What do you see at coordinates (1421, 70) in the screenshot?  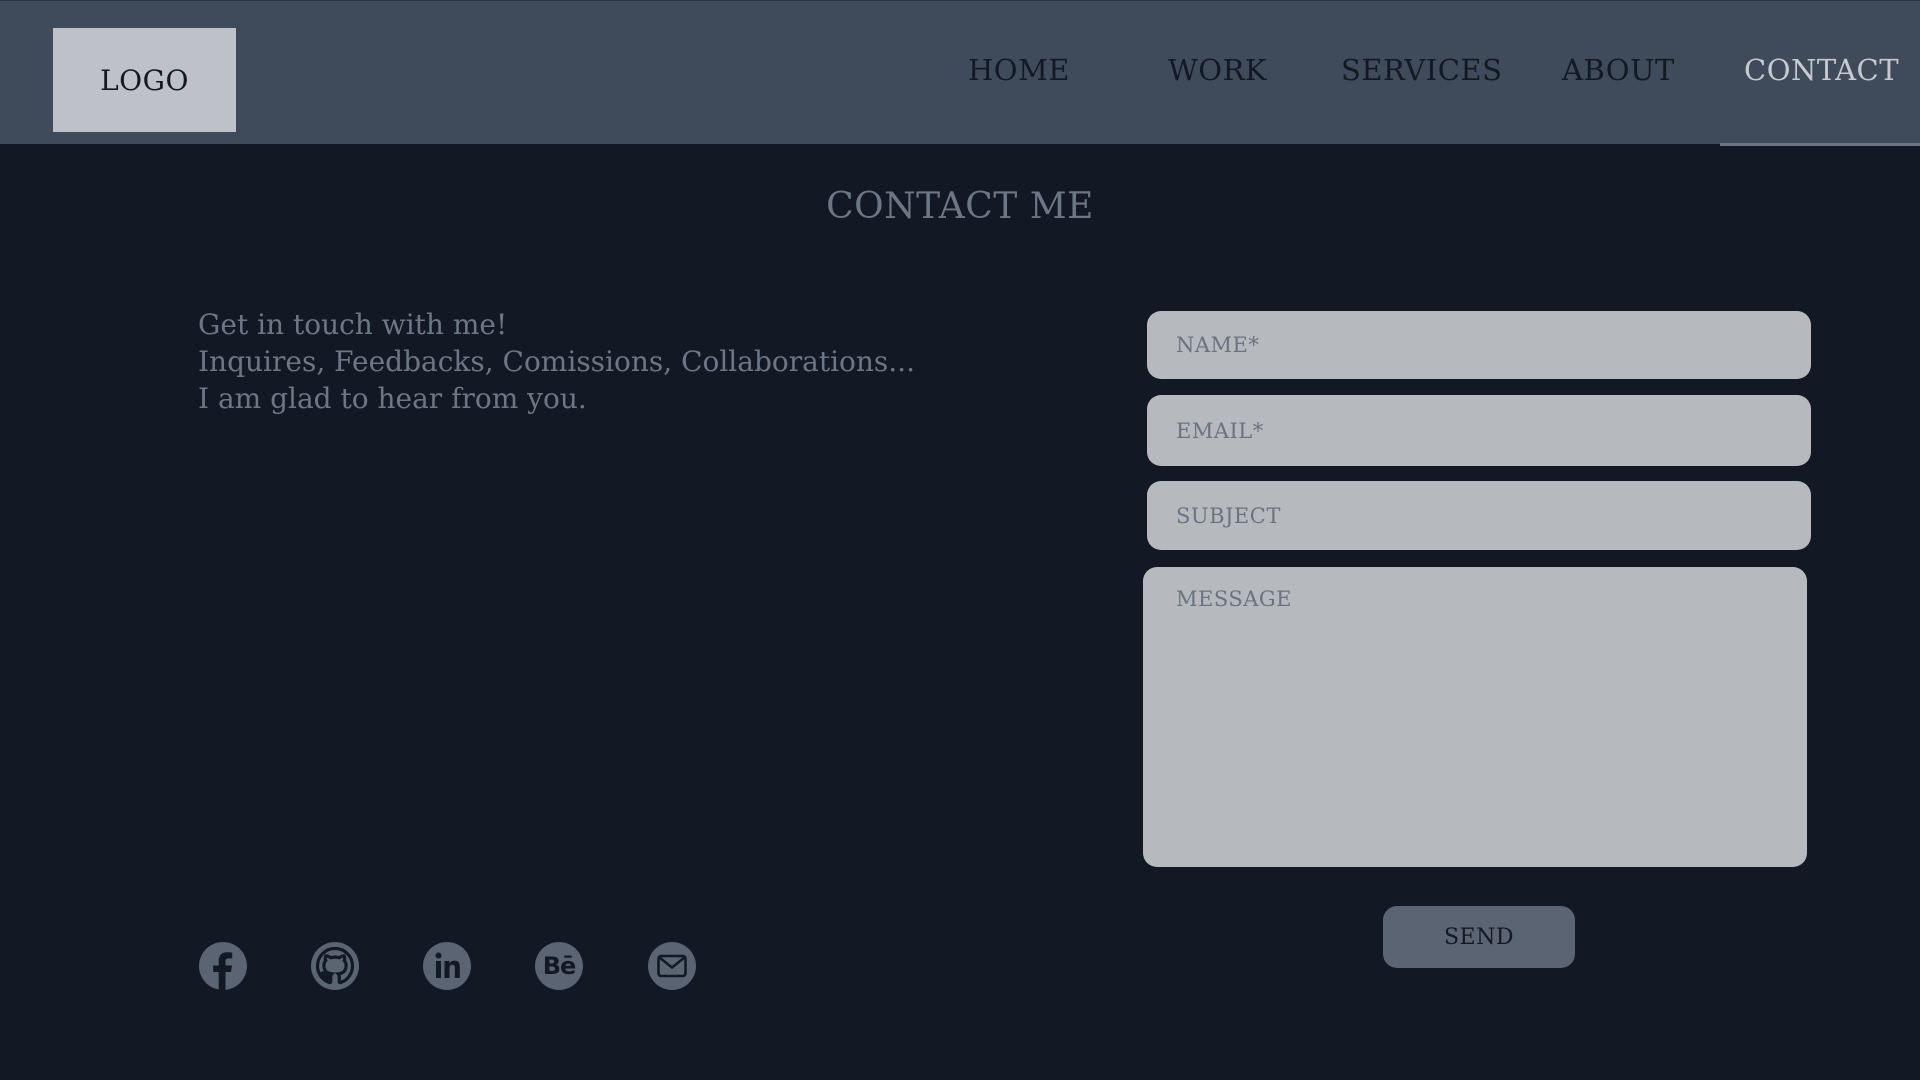 I see `nav-services: SERVICES` at bounding box center [1421, 70].